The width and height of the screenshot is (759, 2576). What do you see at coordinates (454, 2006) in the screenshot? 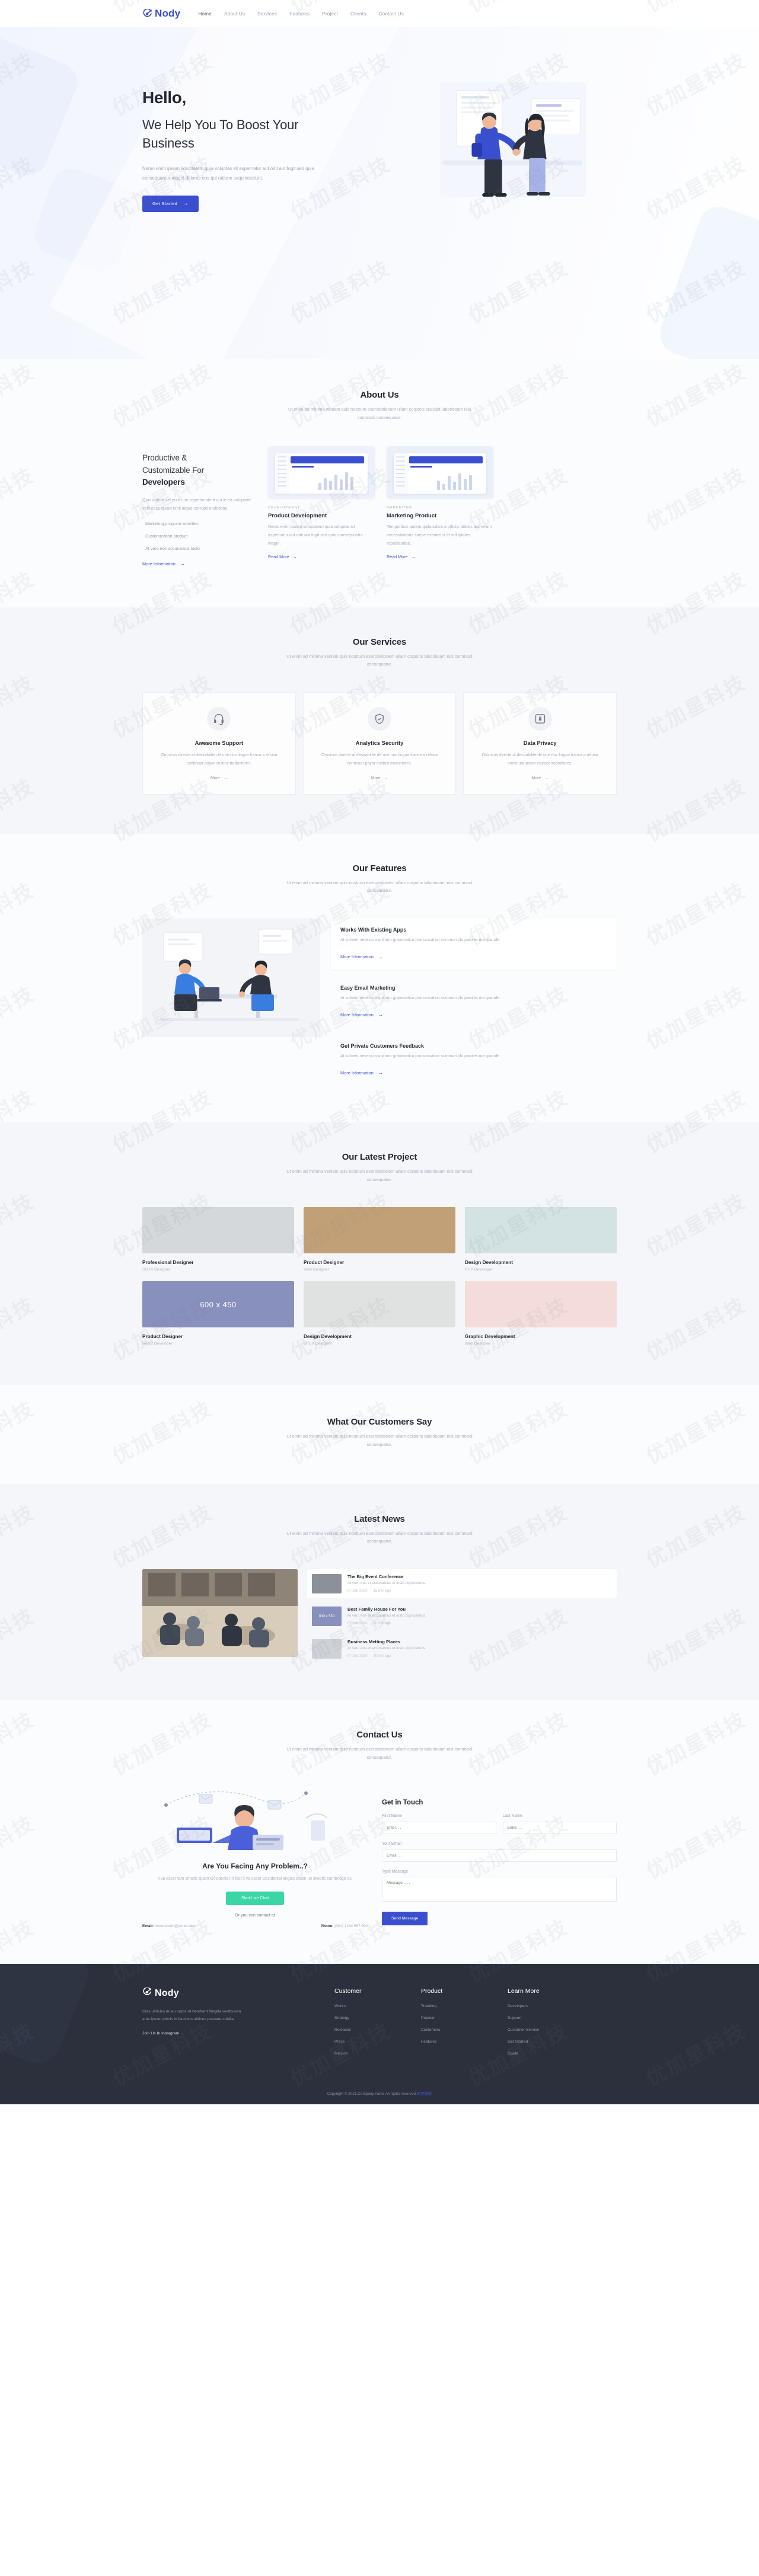
I see `footer-link-tranding: Tranding` at bounding box center [454, 2006].